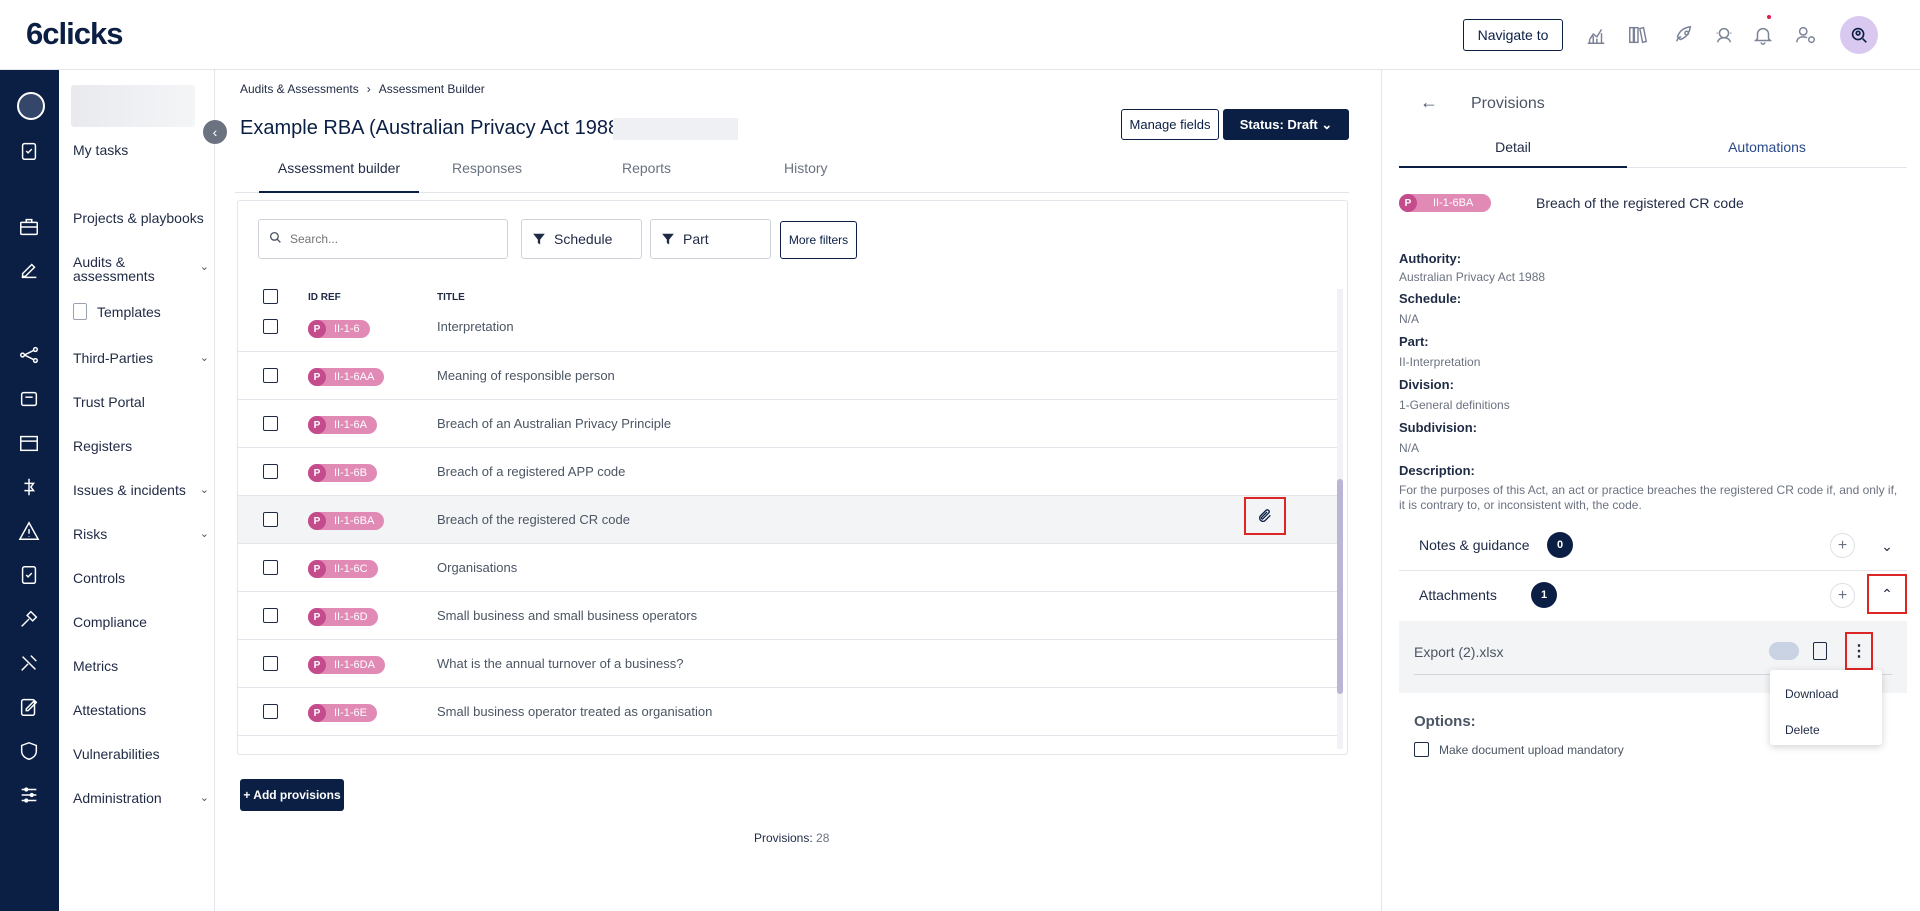  What do you see at coordinates (1438, 427) in the screenshot?
I see `subdivision-label: Subdivision:` at bounding box center [1438, 427].